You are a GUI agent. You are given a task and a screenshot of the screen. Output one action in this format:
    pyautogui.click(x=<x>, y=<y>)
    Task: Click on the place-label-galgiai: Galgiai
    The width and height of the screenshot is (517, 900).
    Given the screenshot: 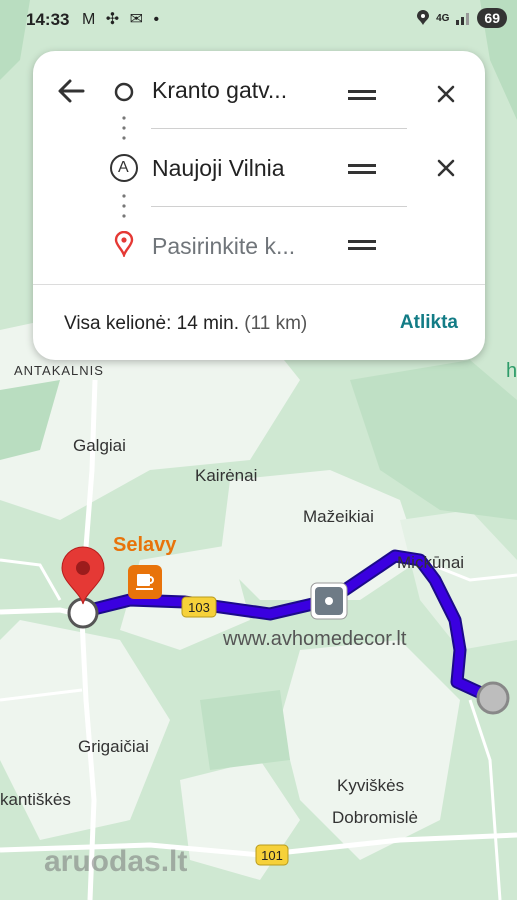 What is the action you would take?
    pyautogui.click(x=99, y=445)
    